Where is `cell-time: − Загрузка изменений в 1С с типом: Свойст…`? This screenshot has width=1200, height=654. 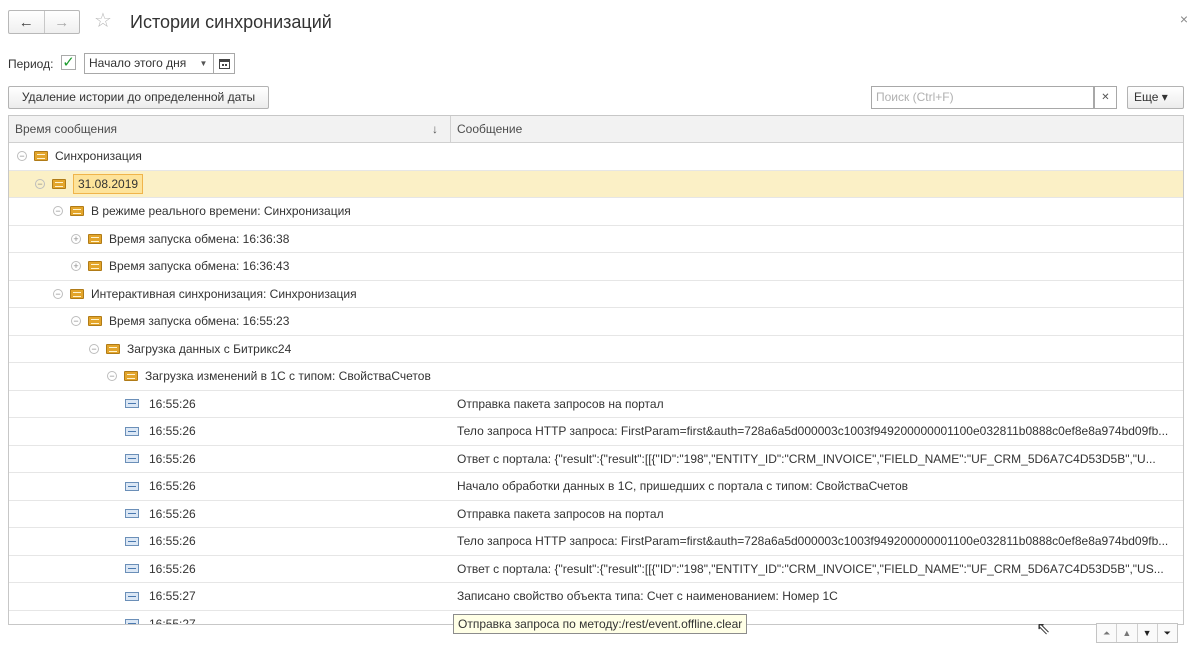 cell-time: − Загрузка изменений в 1С с типом: Свойст… is located at coordinates (230, 376).